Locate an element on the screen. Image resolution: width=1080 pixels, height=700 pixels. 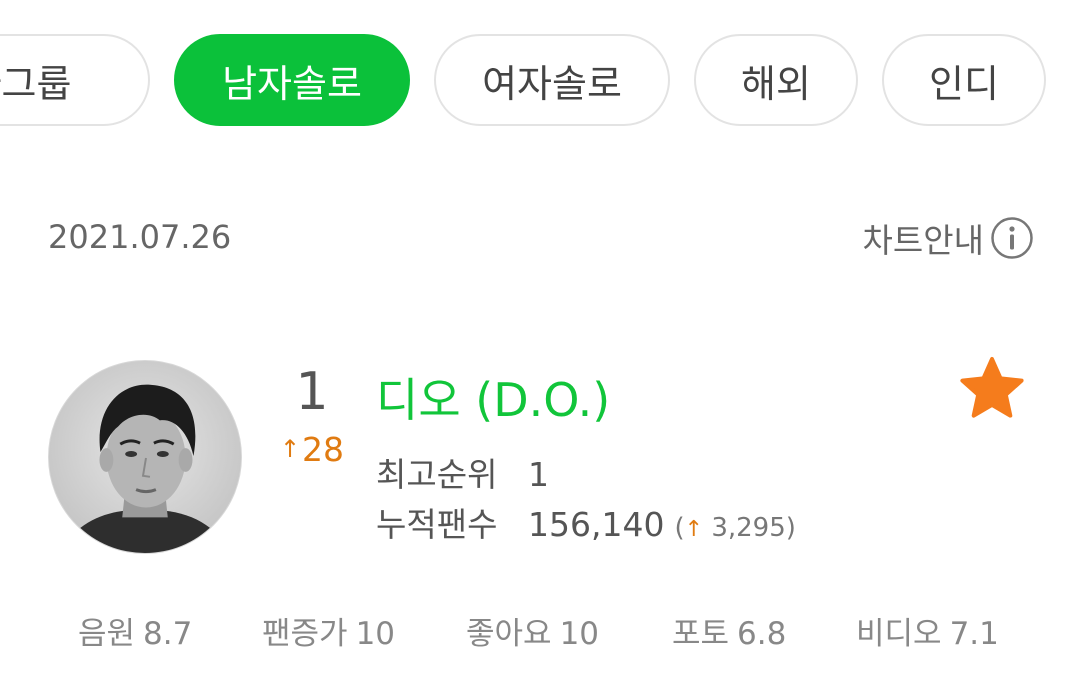
score-fan-increase: 팬증가 10 is located at coordinates (328, 630).